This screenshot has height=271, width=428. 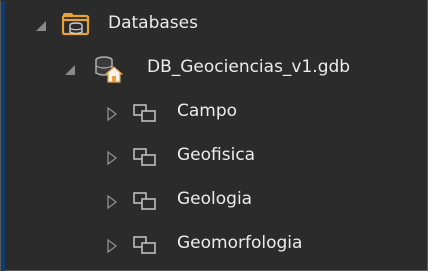 I want to click on tree-item-dataset: Geologia, so click(x=211, y=201).